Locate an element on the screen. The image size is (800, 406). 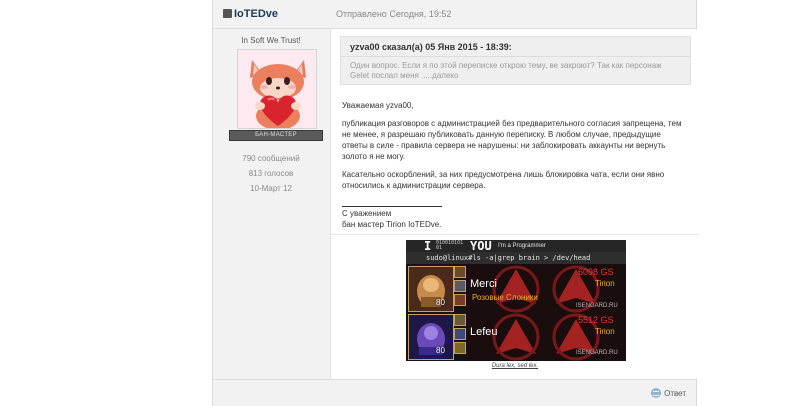
spec-icon-1c is located at coordinates (460, 300).